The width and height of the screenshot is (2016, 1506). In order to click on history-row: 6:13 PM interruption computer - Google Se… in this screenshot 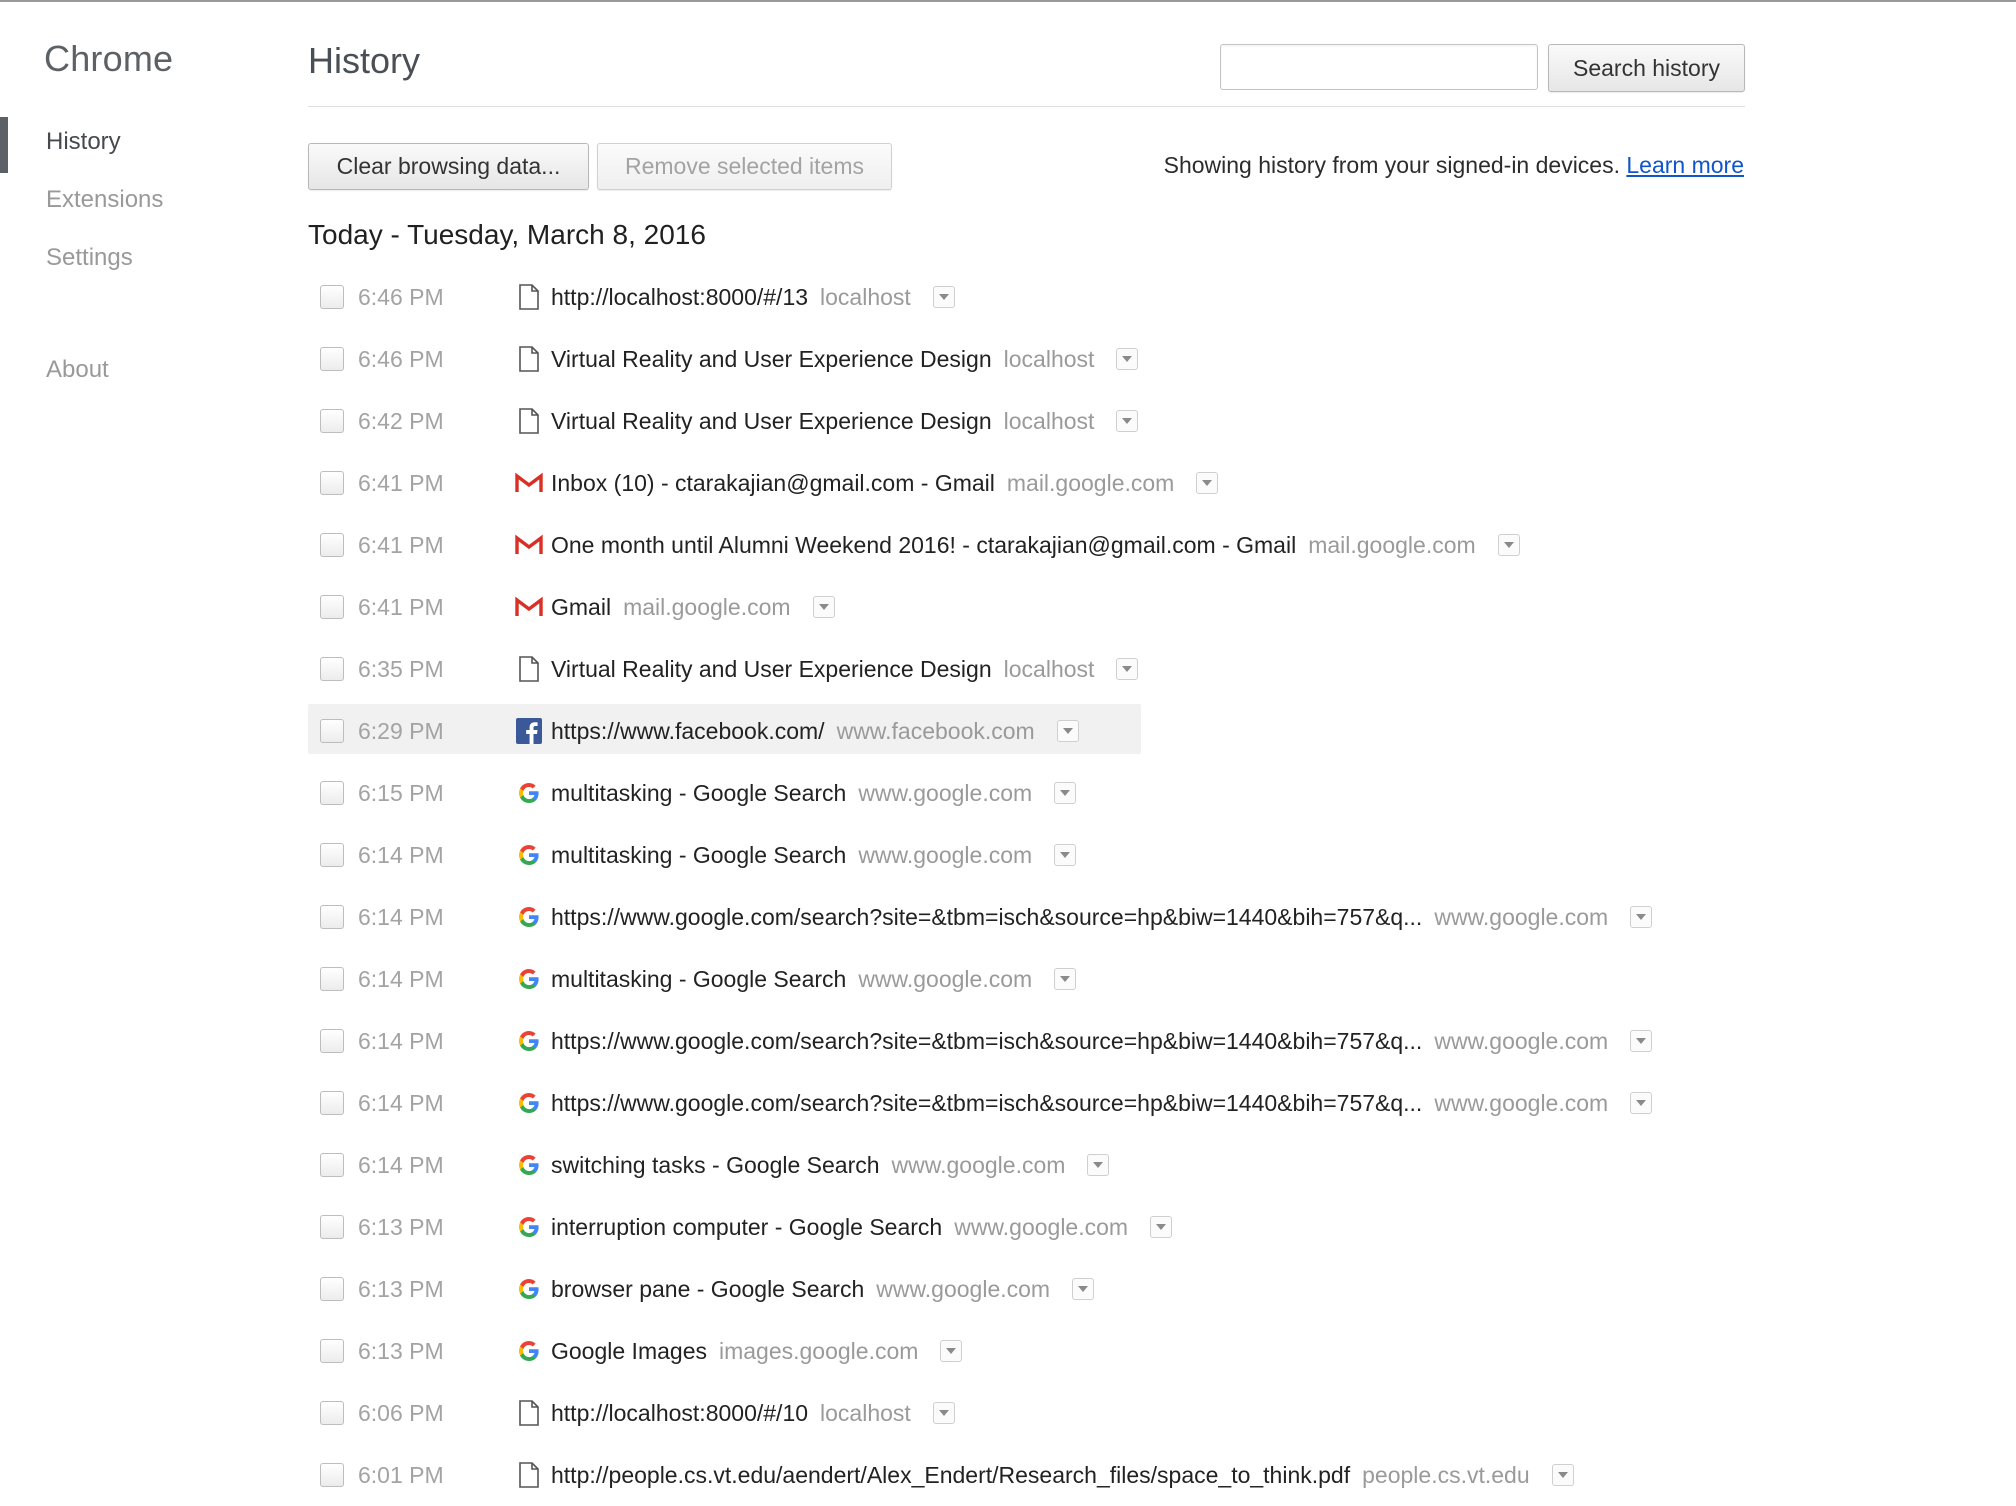, I will do `click(1028, 1227)`.